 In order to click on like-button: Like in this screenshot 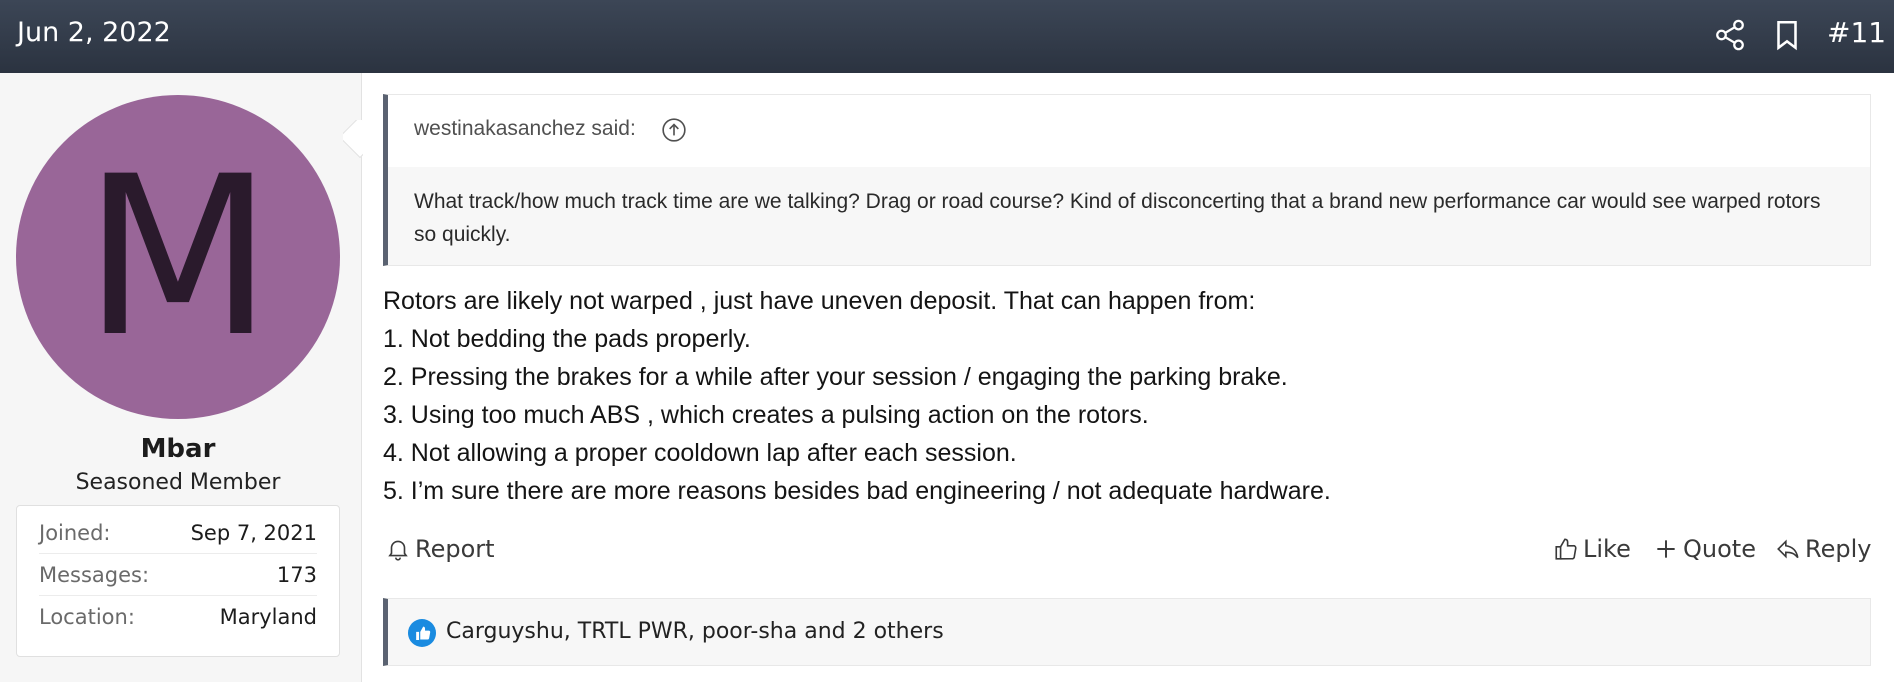, I will do `click(1592, 549)`.